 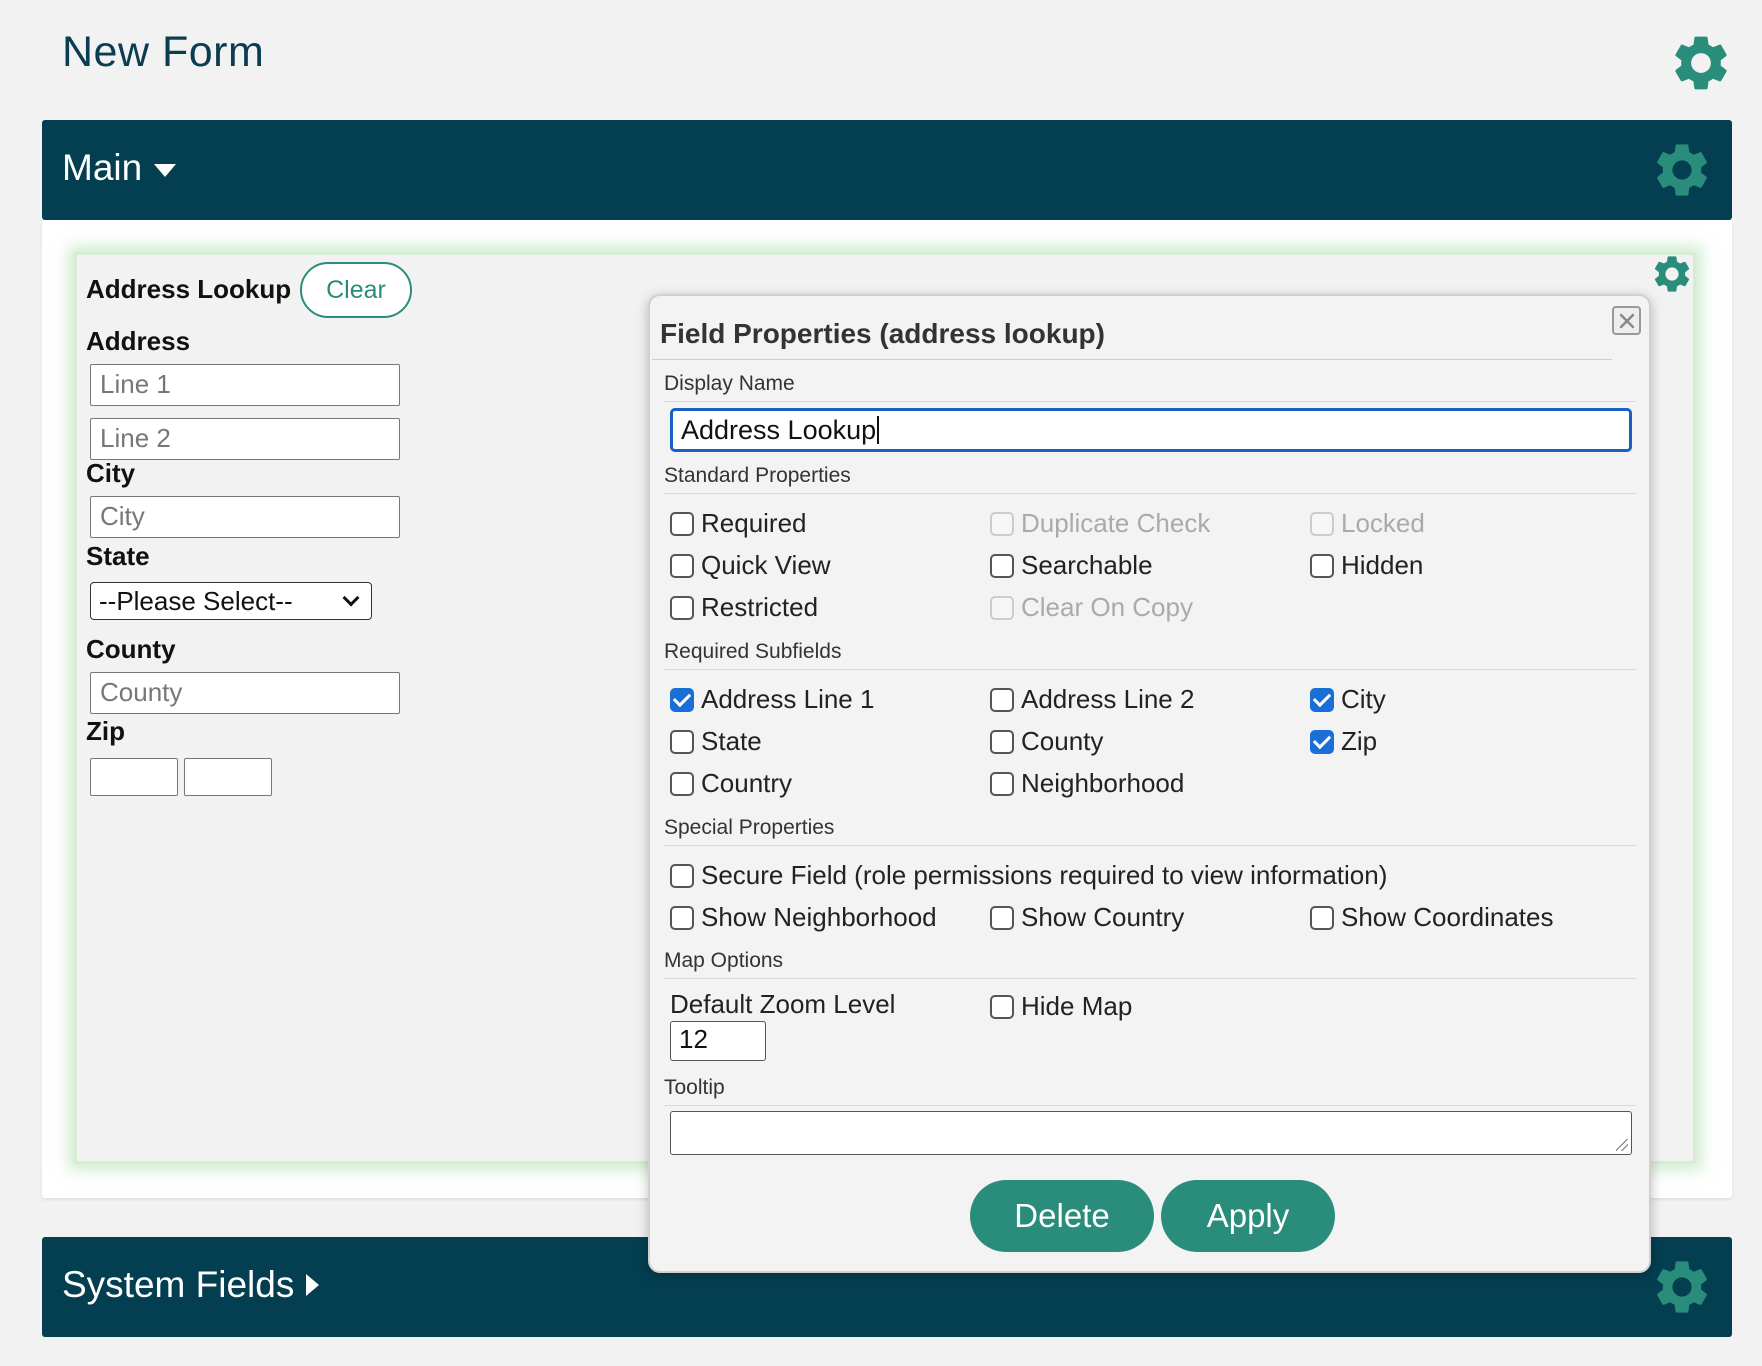 I want to click on state-checkbox: State, so click(x=716, y=741).